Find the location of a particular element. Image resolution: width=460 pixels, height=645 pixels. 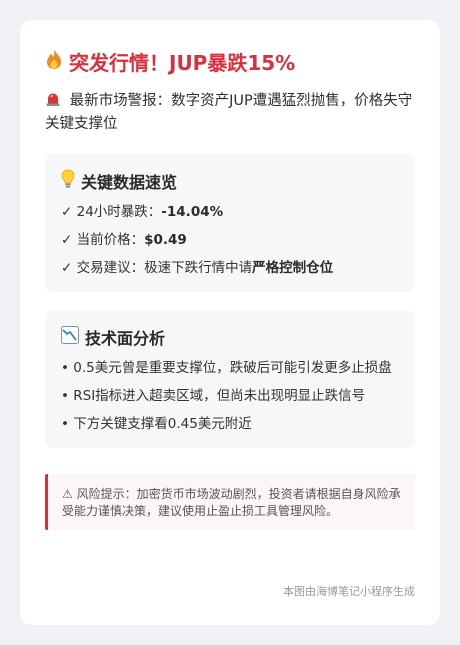

alert-text: 最新市场警报：数字资产JUP遭遇猛烈抛售，价格失守关键支撑位 is located at coordinates (229, 112).